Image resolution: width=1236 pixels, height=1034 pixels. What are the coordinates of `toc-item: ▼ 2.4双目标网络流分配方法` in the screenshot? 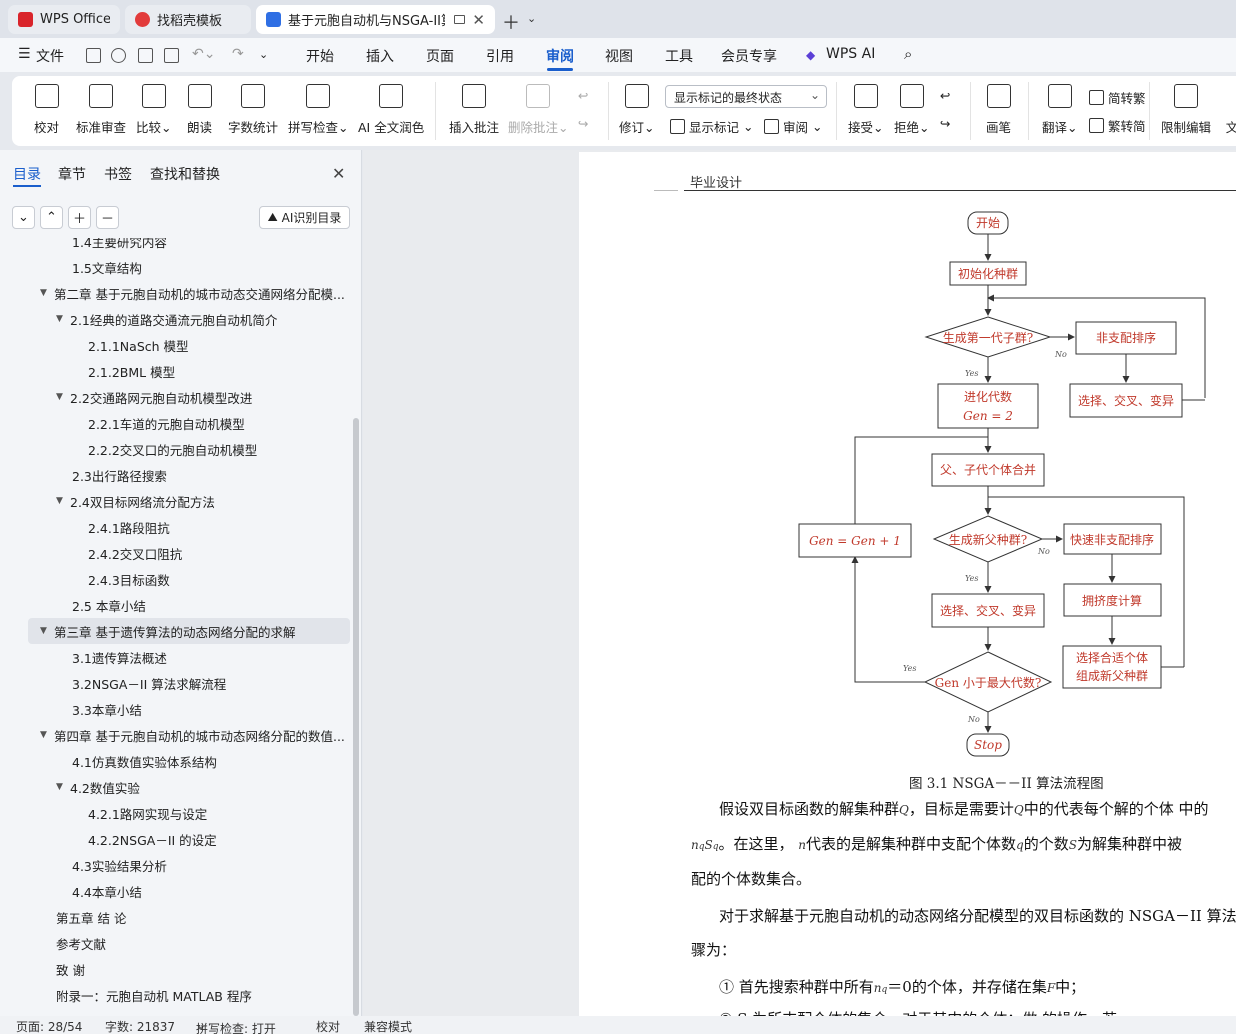 It's located at (203, 501).